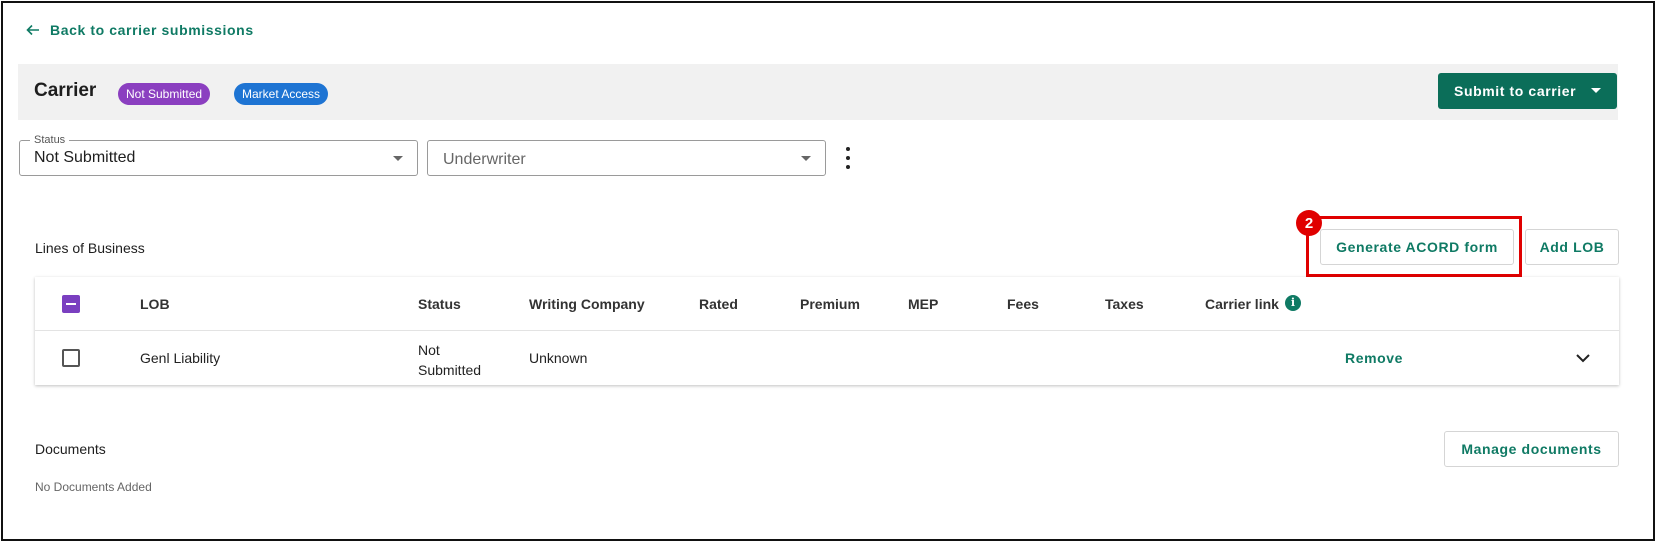  I want to click on col-writing-company: Writing Company, so click(587, 304).